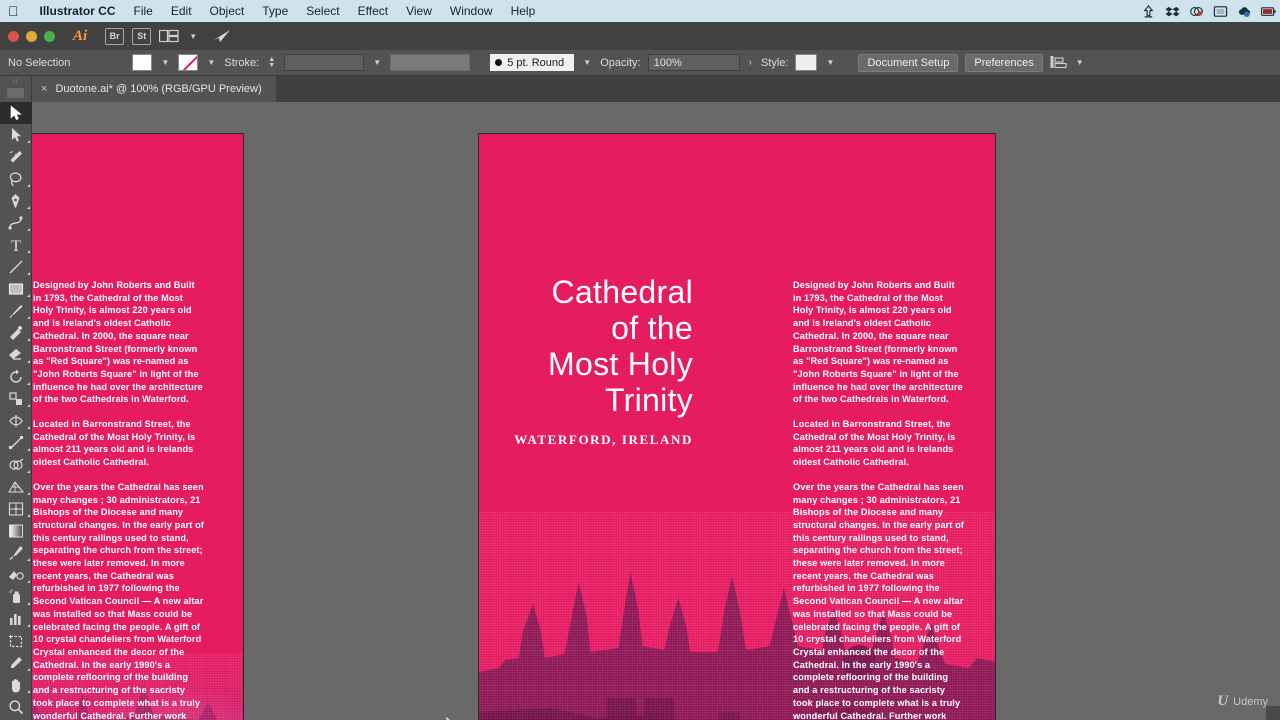  What do you see at coordinates (49, 36) in the screenshot?
I see `zoom-window-button` at bounding box center [49, 36].